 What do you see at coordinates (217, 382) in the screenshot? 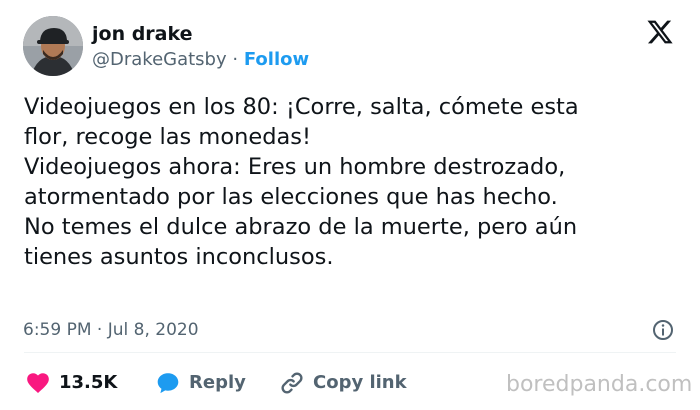
I see `reply-label: Reply` at bounding box center [217, 382].